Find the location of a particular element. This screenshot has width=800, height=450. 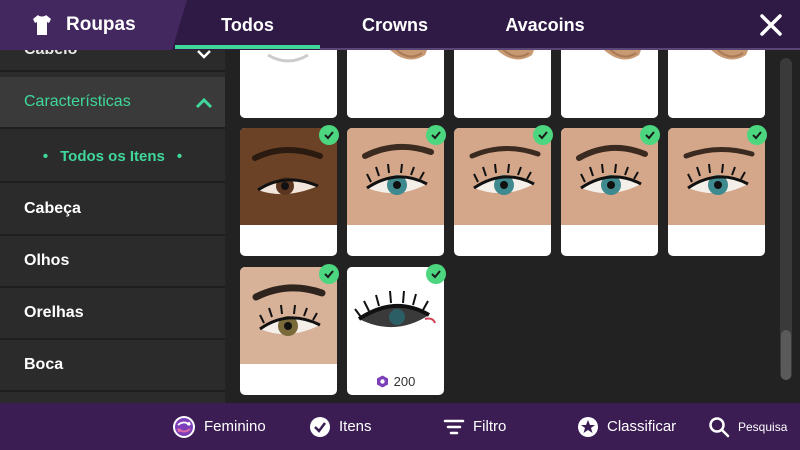

sidebar-item-orelhas: Orelhas is located at coordinates (112, 314).